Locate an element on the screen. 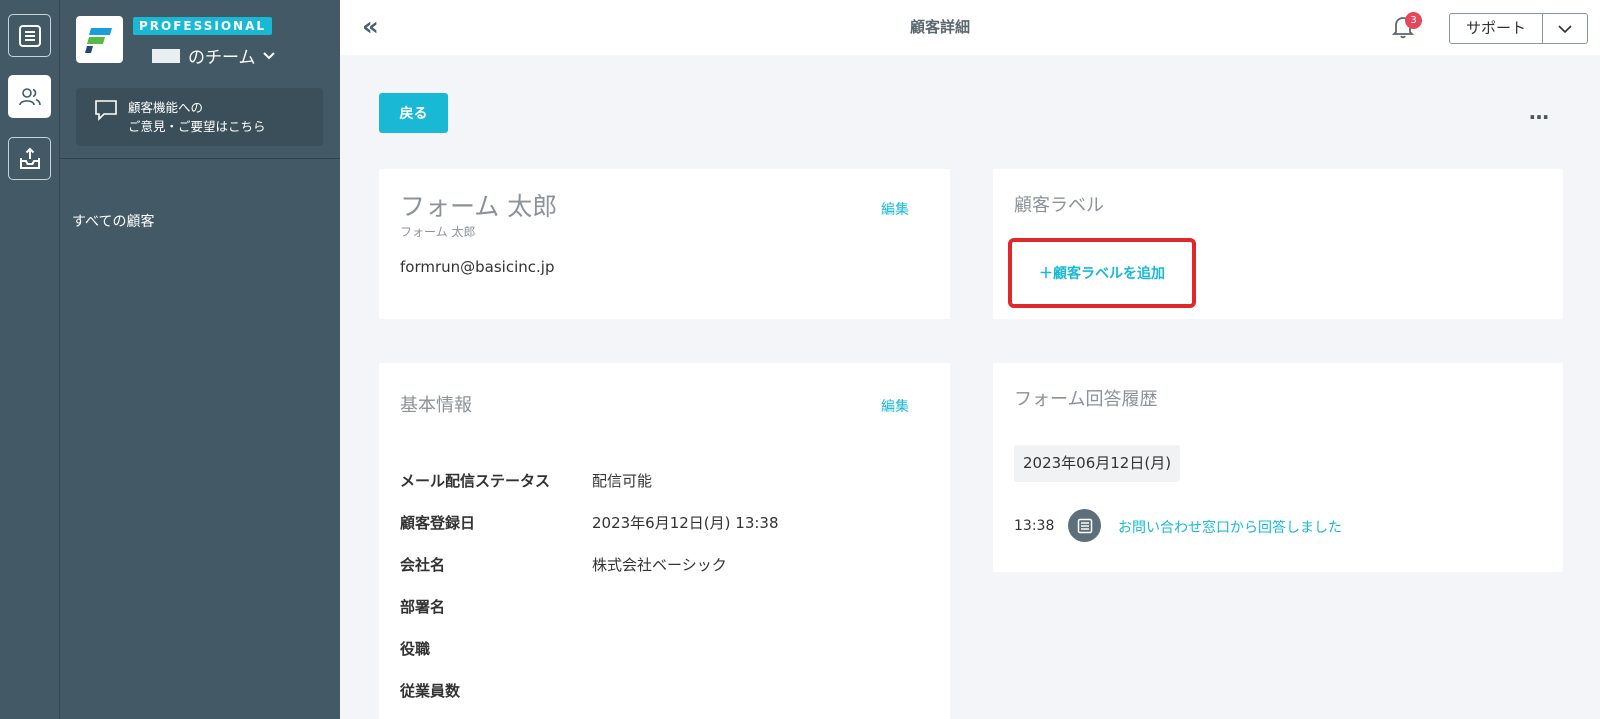 The width and height of the screenshot is (1600, 719). formrun-logo-icon is located at coordinates (98, 40).